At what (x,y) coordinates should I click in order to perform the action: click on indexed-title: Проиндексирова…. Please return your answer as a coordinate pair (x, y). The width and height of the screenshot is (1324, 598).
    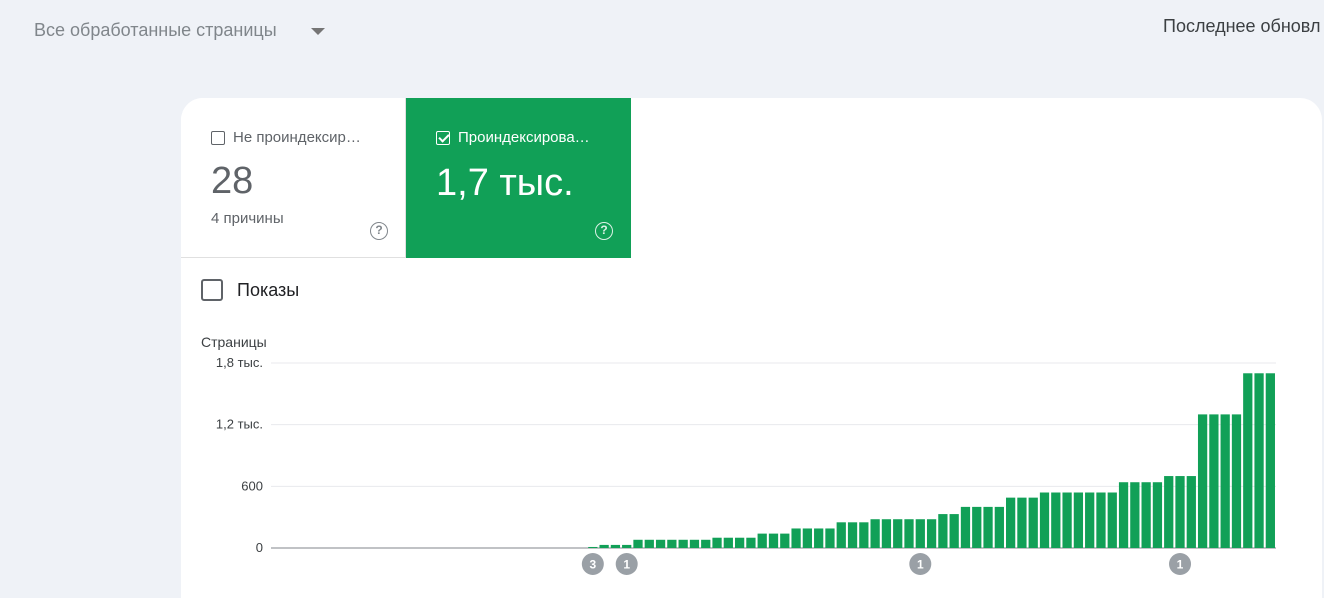
    Looking at the image, I should click on (524, 137).